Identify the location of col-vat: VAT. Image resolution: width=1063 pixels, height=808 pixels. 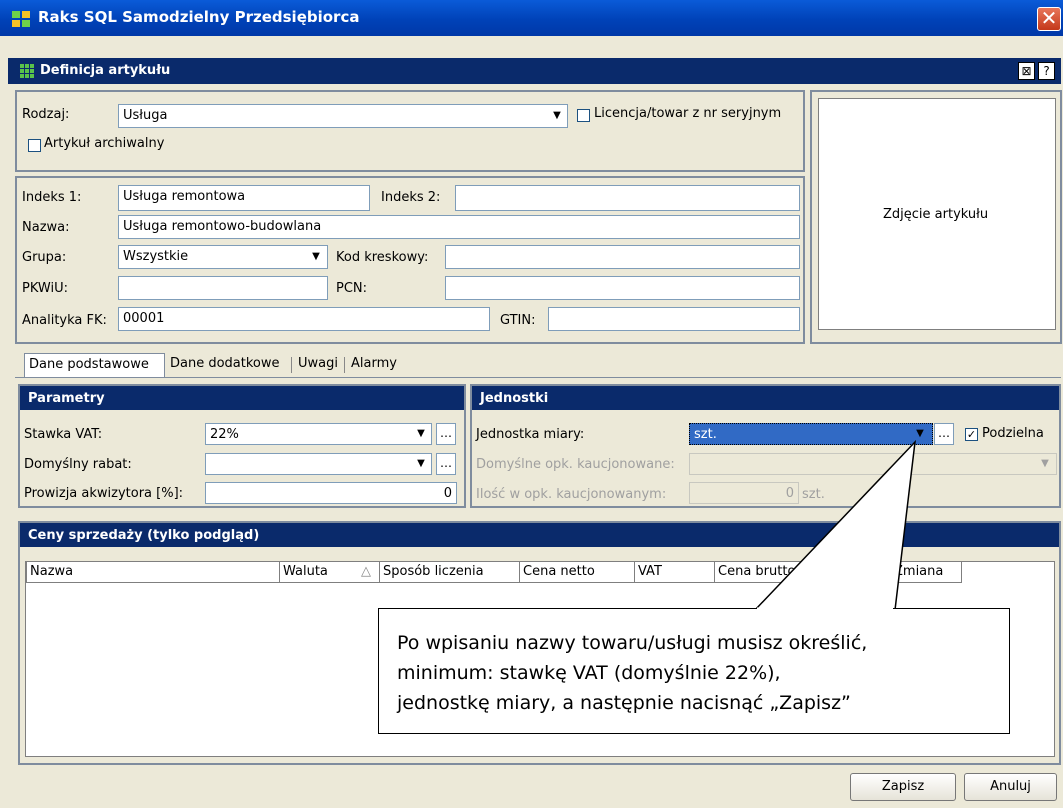
(675, 572).